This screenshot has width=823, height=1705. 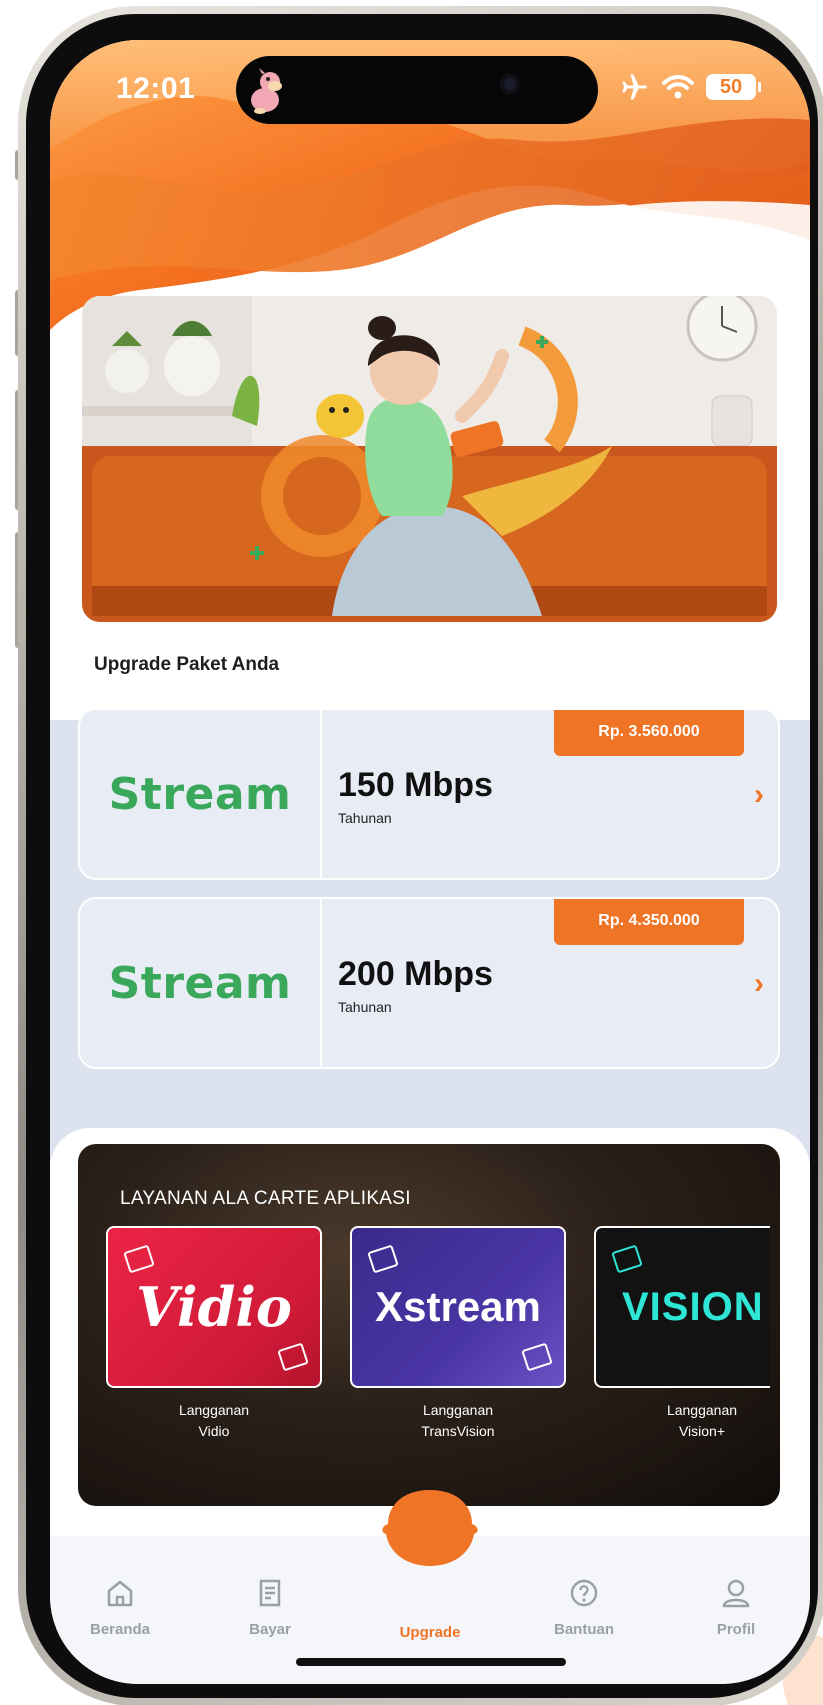 What do you see at coordinates (430, 1609) in the screenshot?
I see `nav-item-upgrade: Upgrade` at bounding box center [430, 1609].